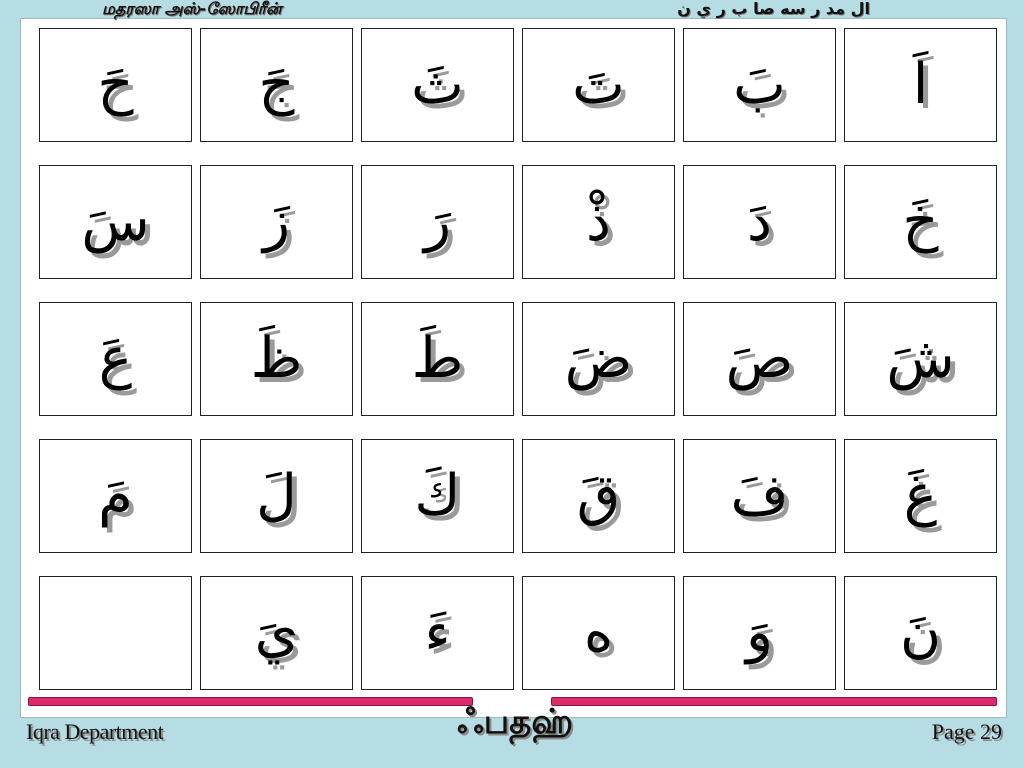 This screenshot has width=1024, height=768. I want to click on arabic-letter: قَ, so click(598, 495).